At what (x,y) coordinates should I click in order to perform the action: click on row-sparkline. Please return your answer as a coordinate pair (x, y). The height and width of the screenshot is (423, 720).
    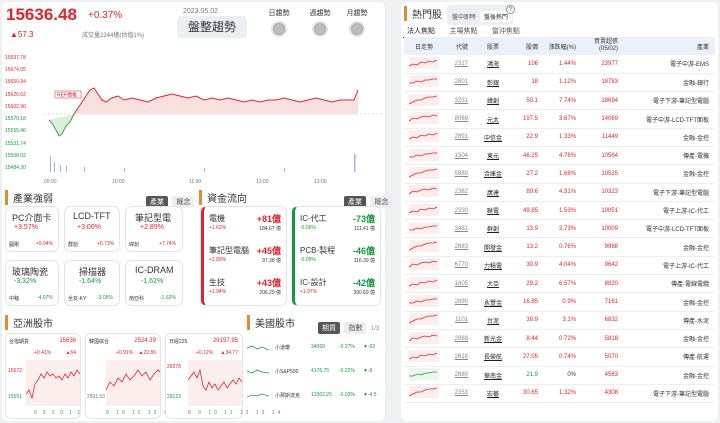
    Looking at the image, I should click on (423, 319).